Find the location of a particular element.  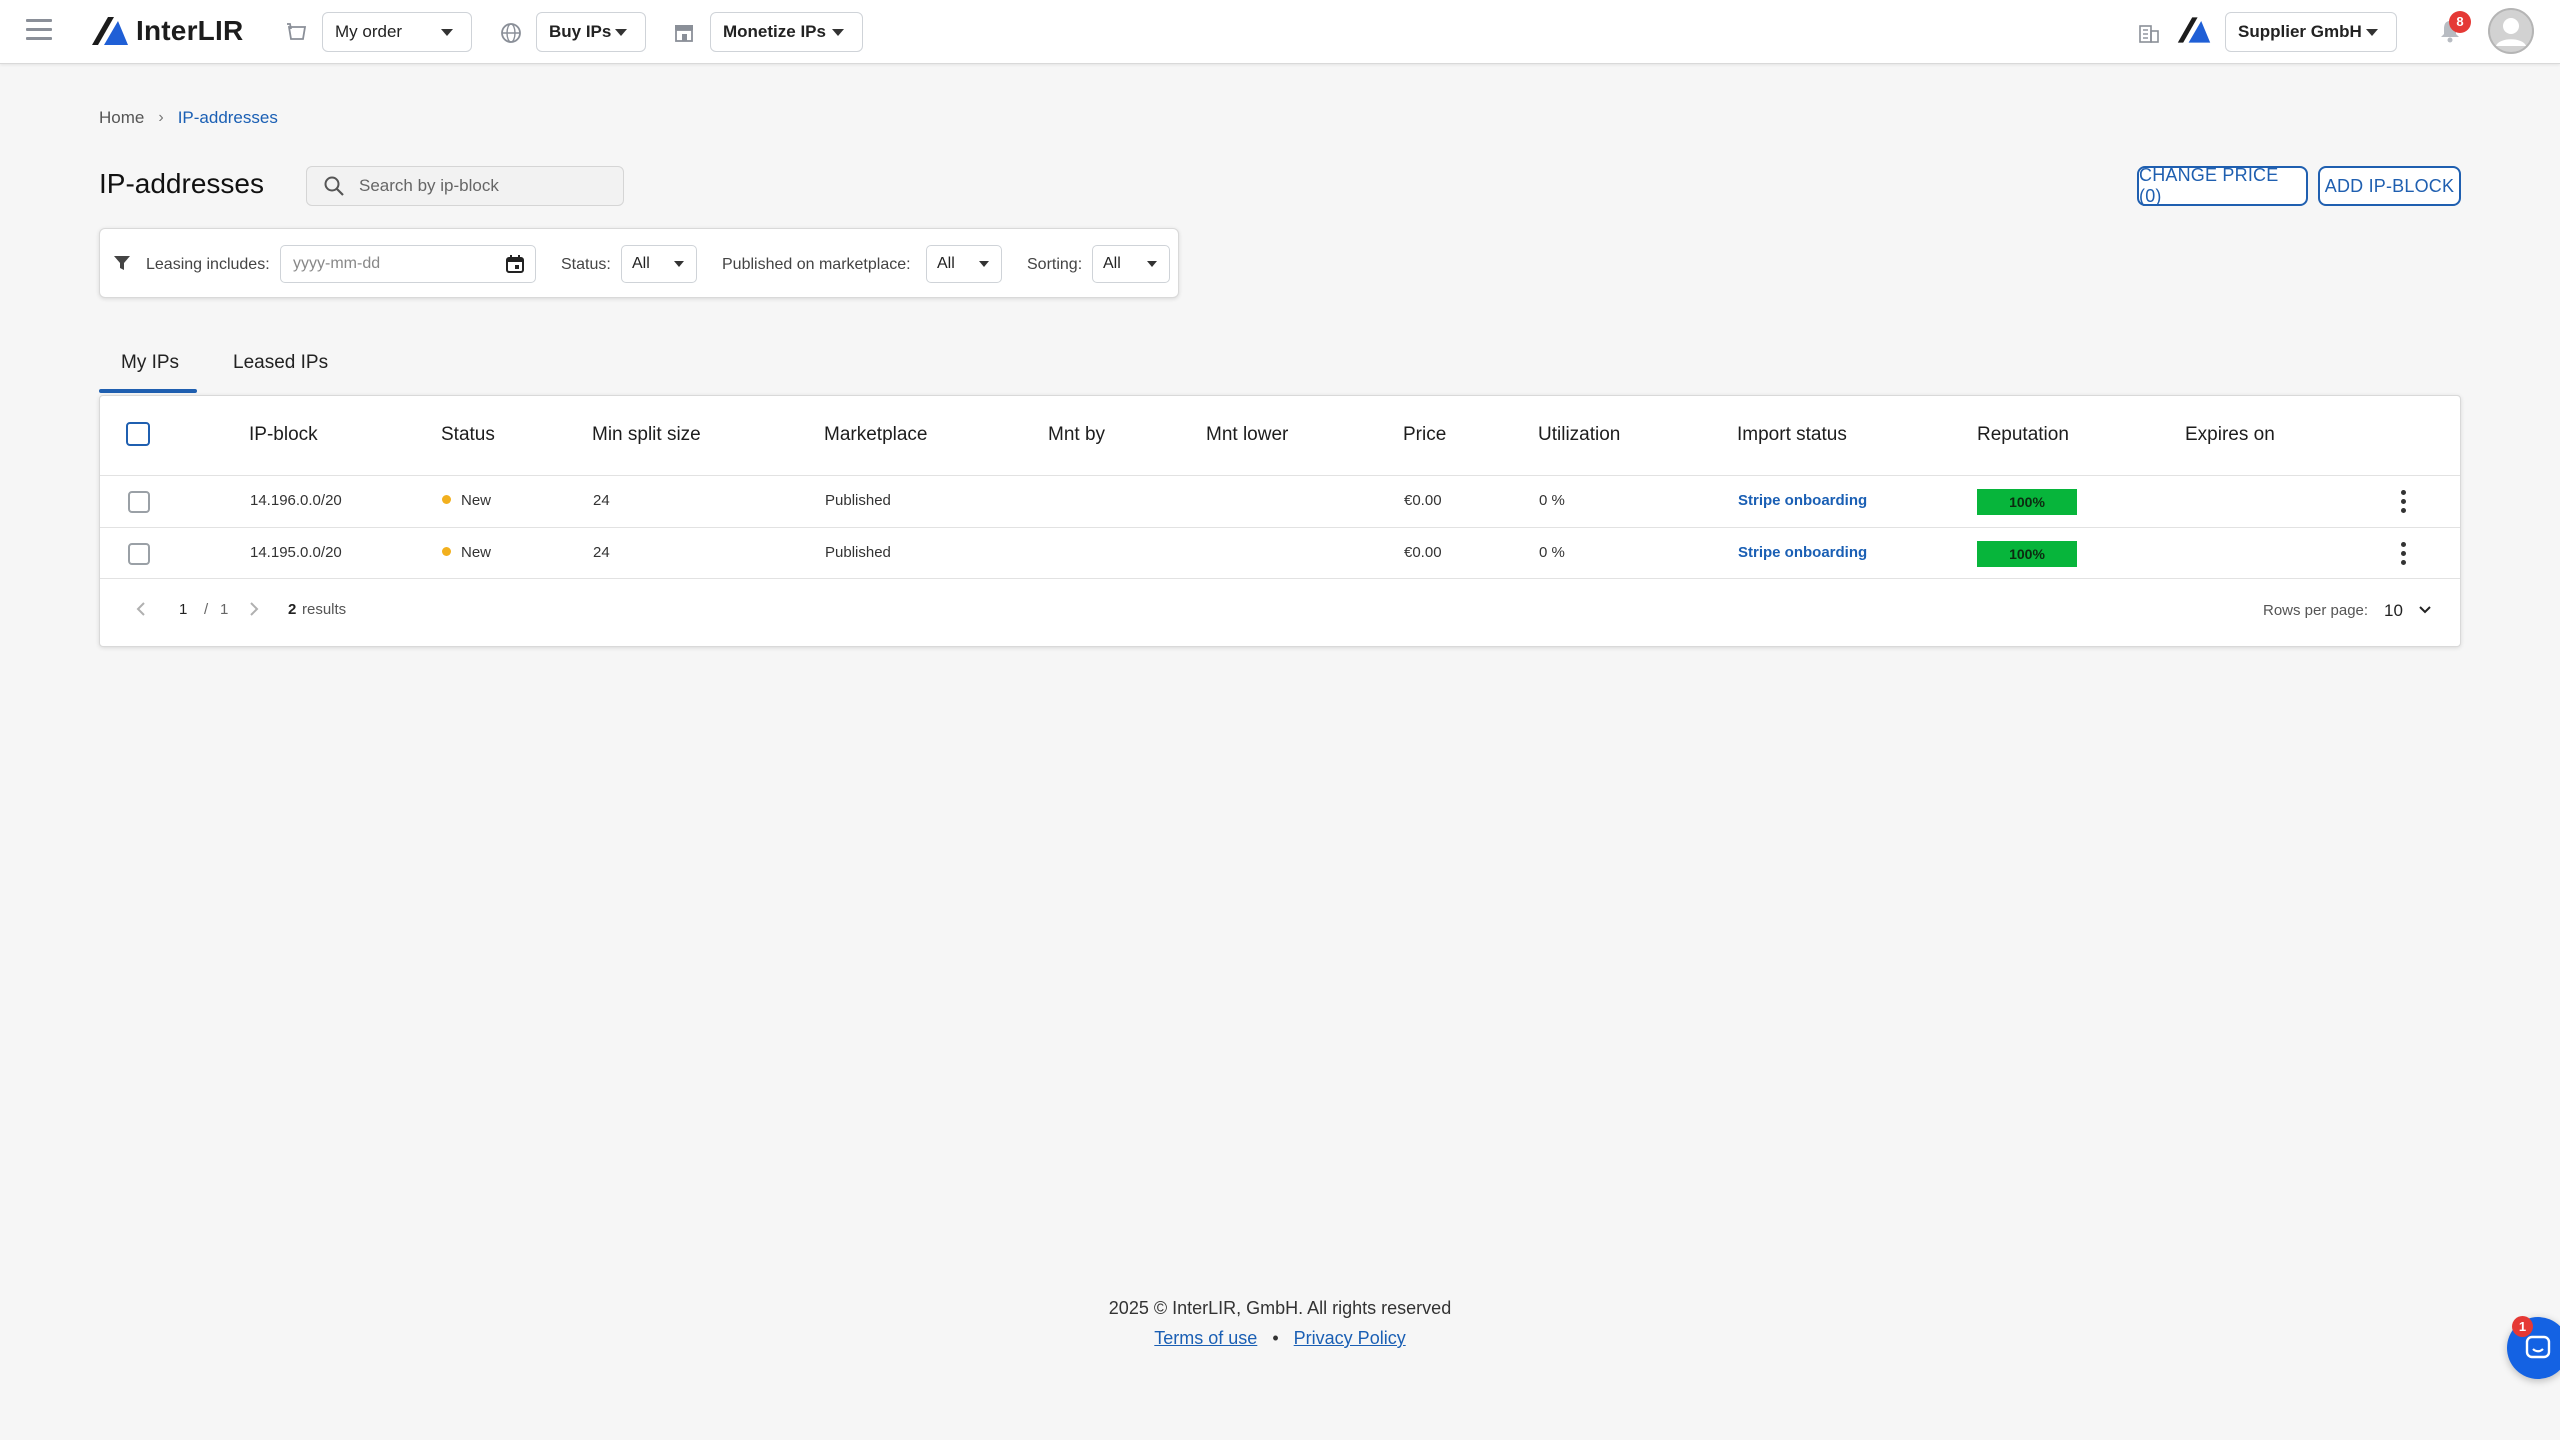

monetize-ips-label: Monetize IPs is located at coordinates (774, 31).